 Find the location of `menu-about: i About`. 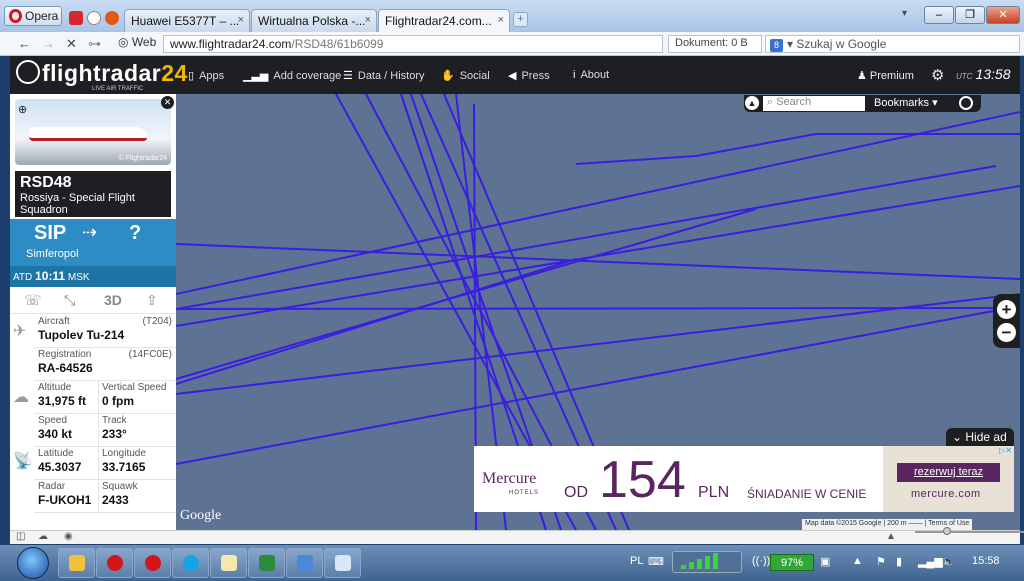

menu-about: i About is located at coordinates (591, 75).